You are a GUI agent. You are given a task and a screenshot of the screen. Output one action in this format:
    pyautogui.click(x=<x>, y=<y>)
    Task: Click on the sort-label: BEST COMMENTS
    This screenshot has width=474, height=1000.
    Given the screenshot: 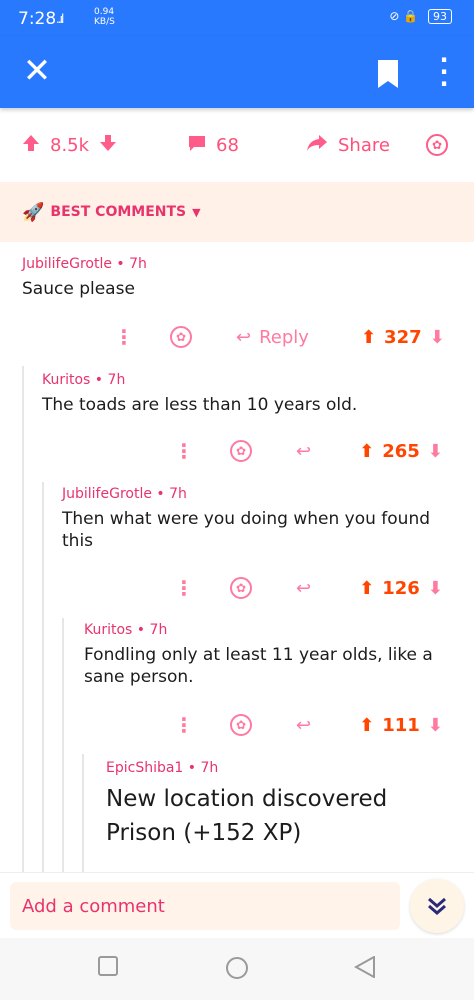 What is the action you would take?
    pyautogui.click(x=118, y=212)
    